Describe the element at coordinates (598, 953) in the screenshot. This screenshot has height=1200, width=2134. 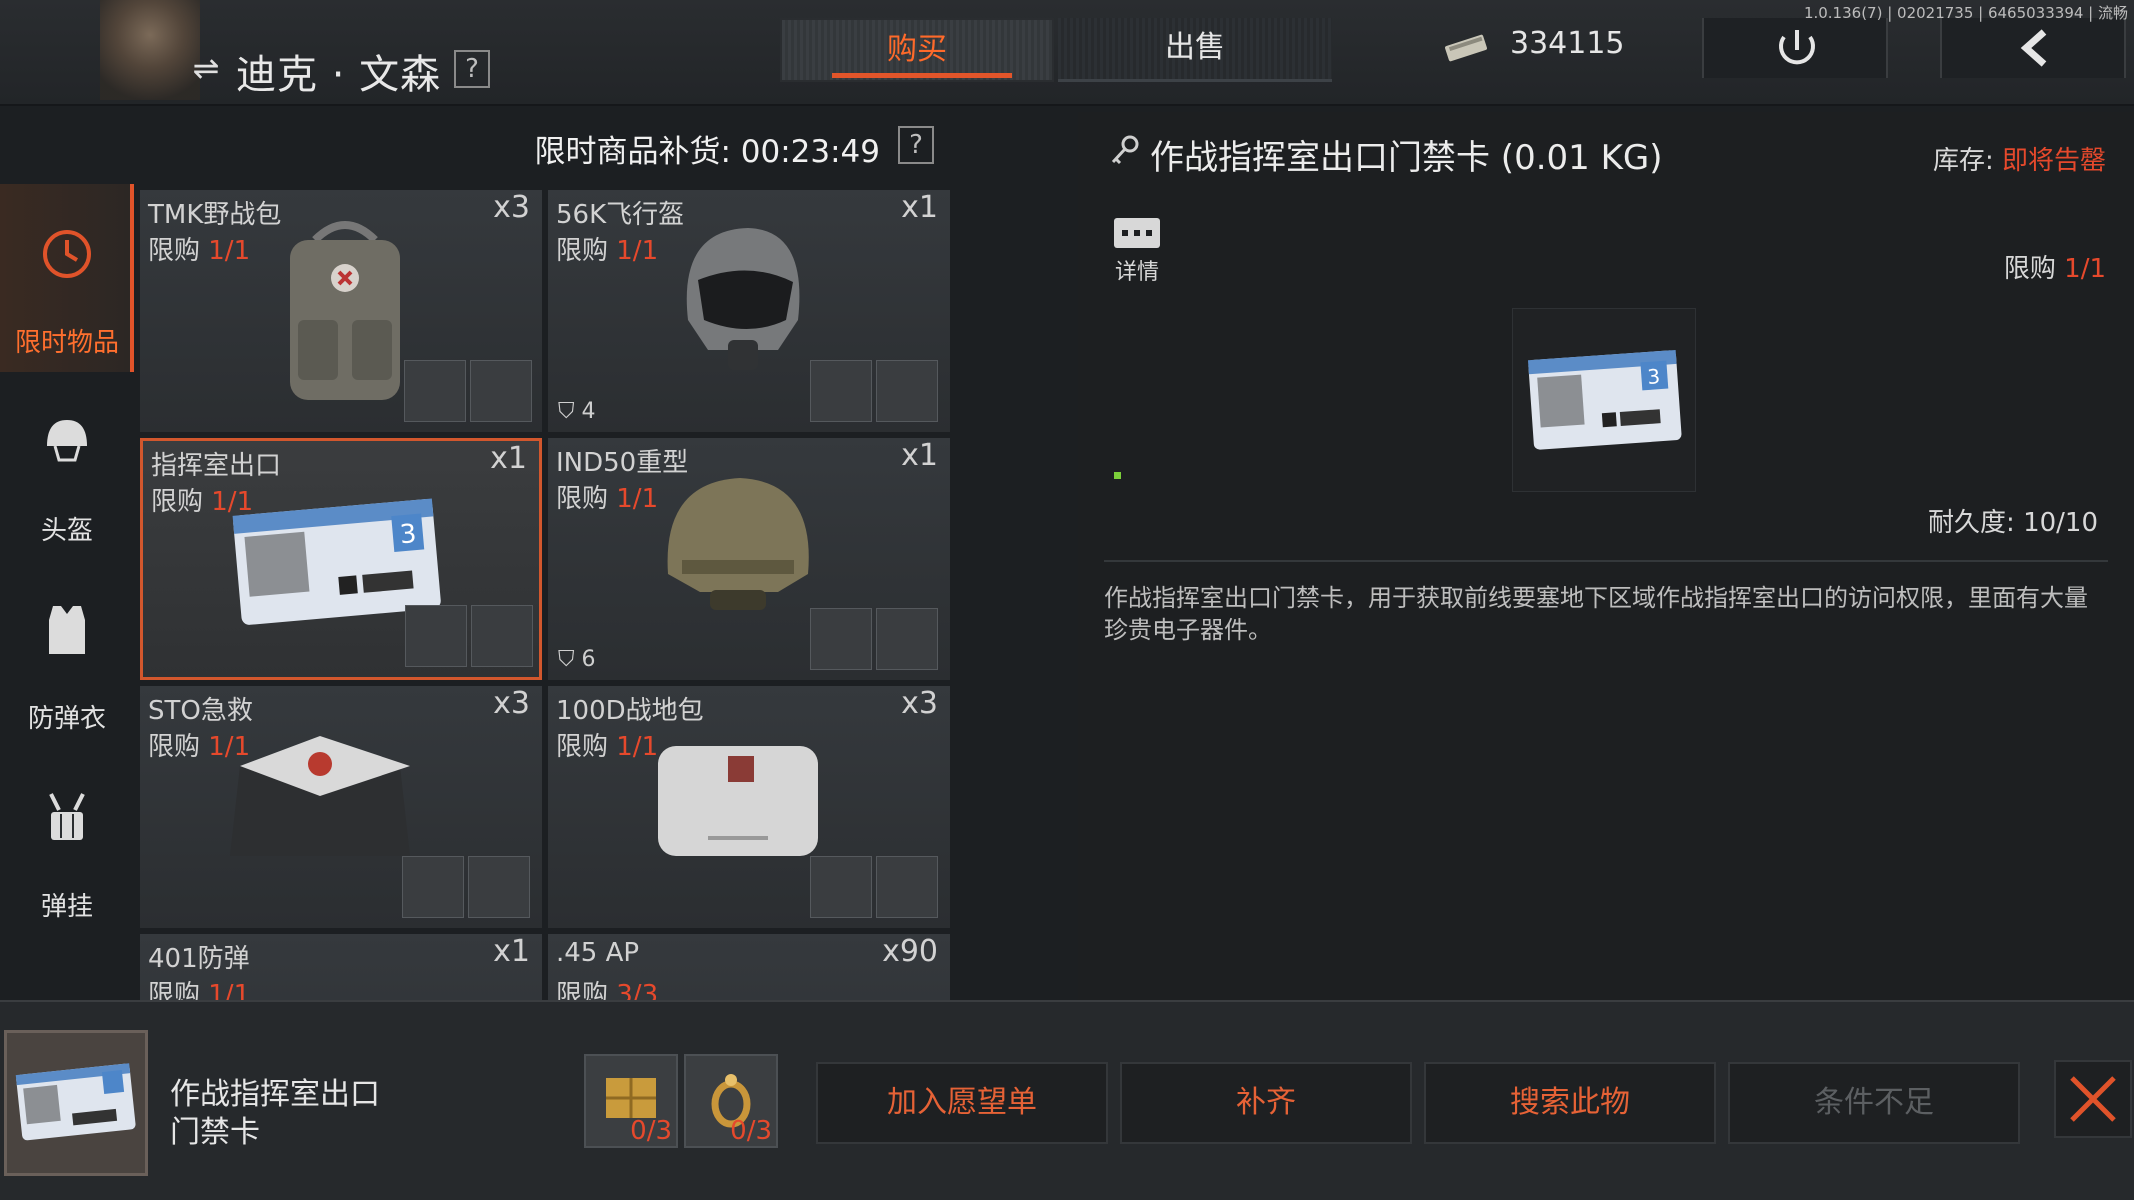
I see `item-name: .45 AP` at that location.